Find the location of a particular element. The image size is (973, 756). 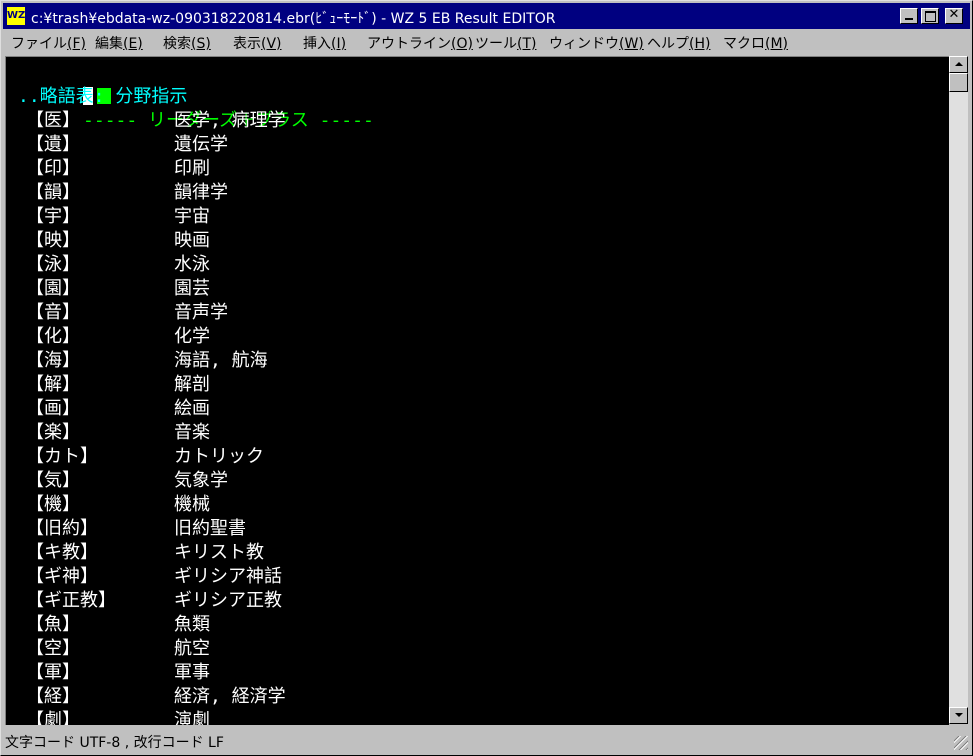

menu-view-label: 表示 is located at coordinates (247, 44).